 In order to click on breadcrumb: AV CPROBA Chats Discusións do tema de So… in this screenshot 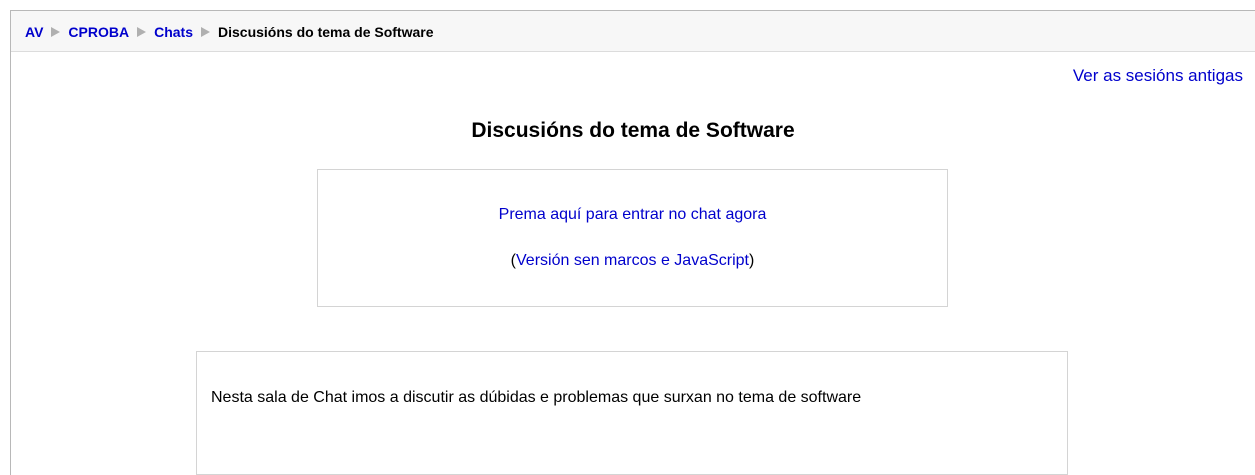, I will do `click(229, 32)`.